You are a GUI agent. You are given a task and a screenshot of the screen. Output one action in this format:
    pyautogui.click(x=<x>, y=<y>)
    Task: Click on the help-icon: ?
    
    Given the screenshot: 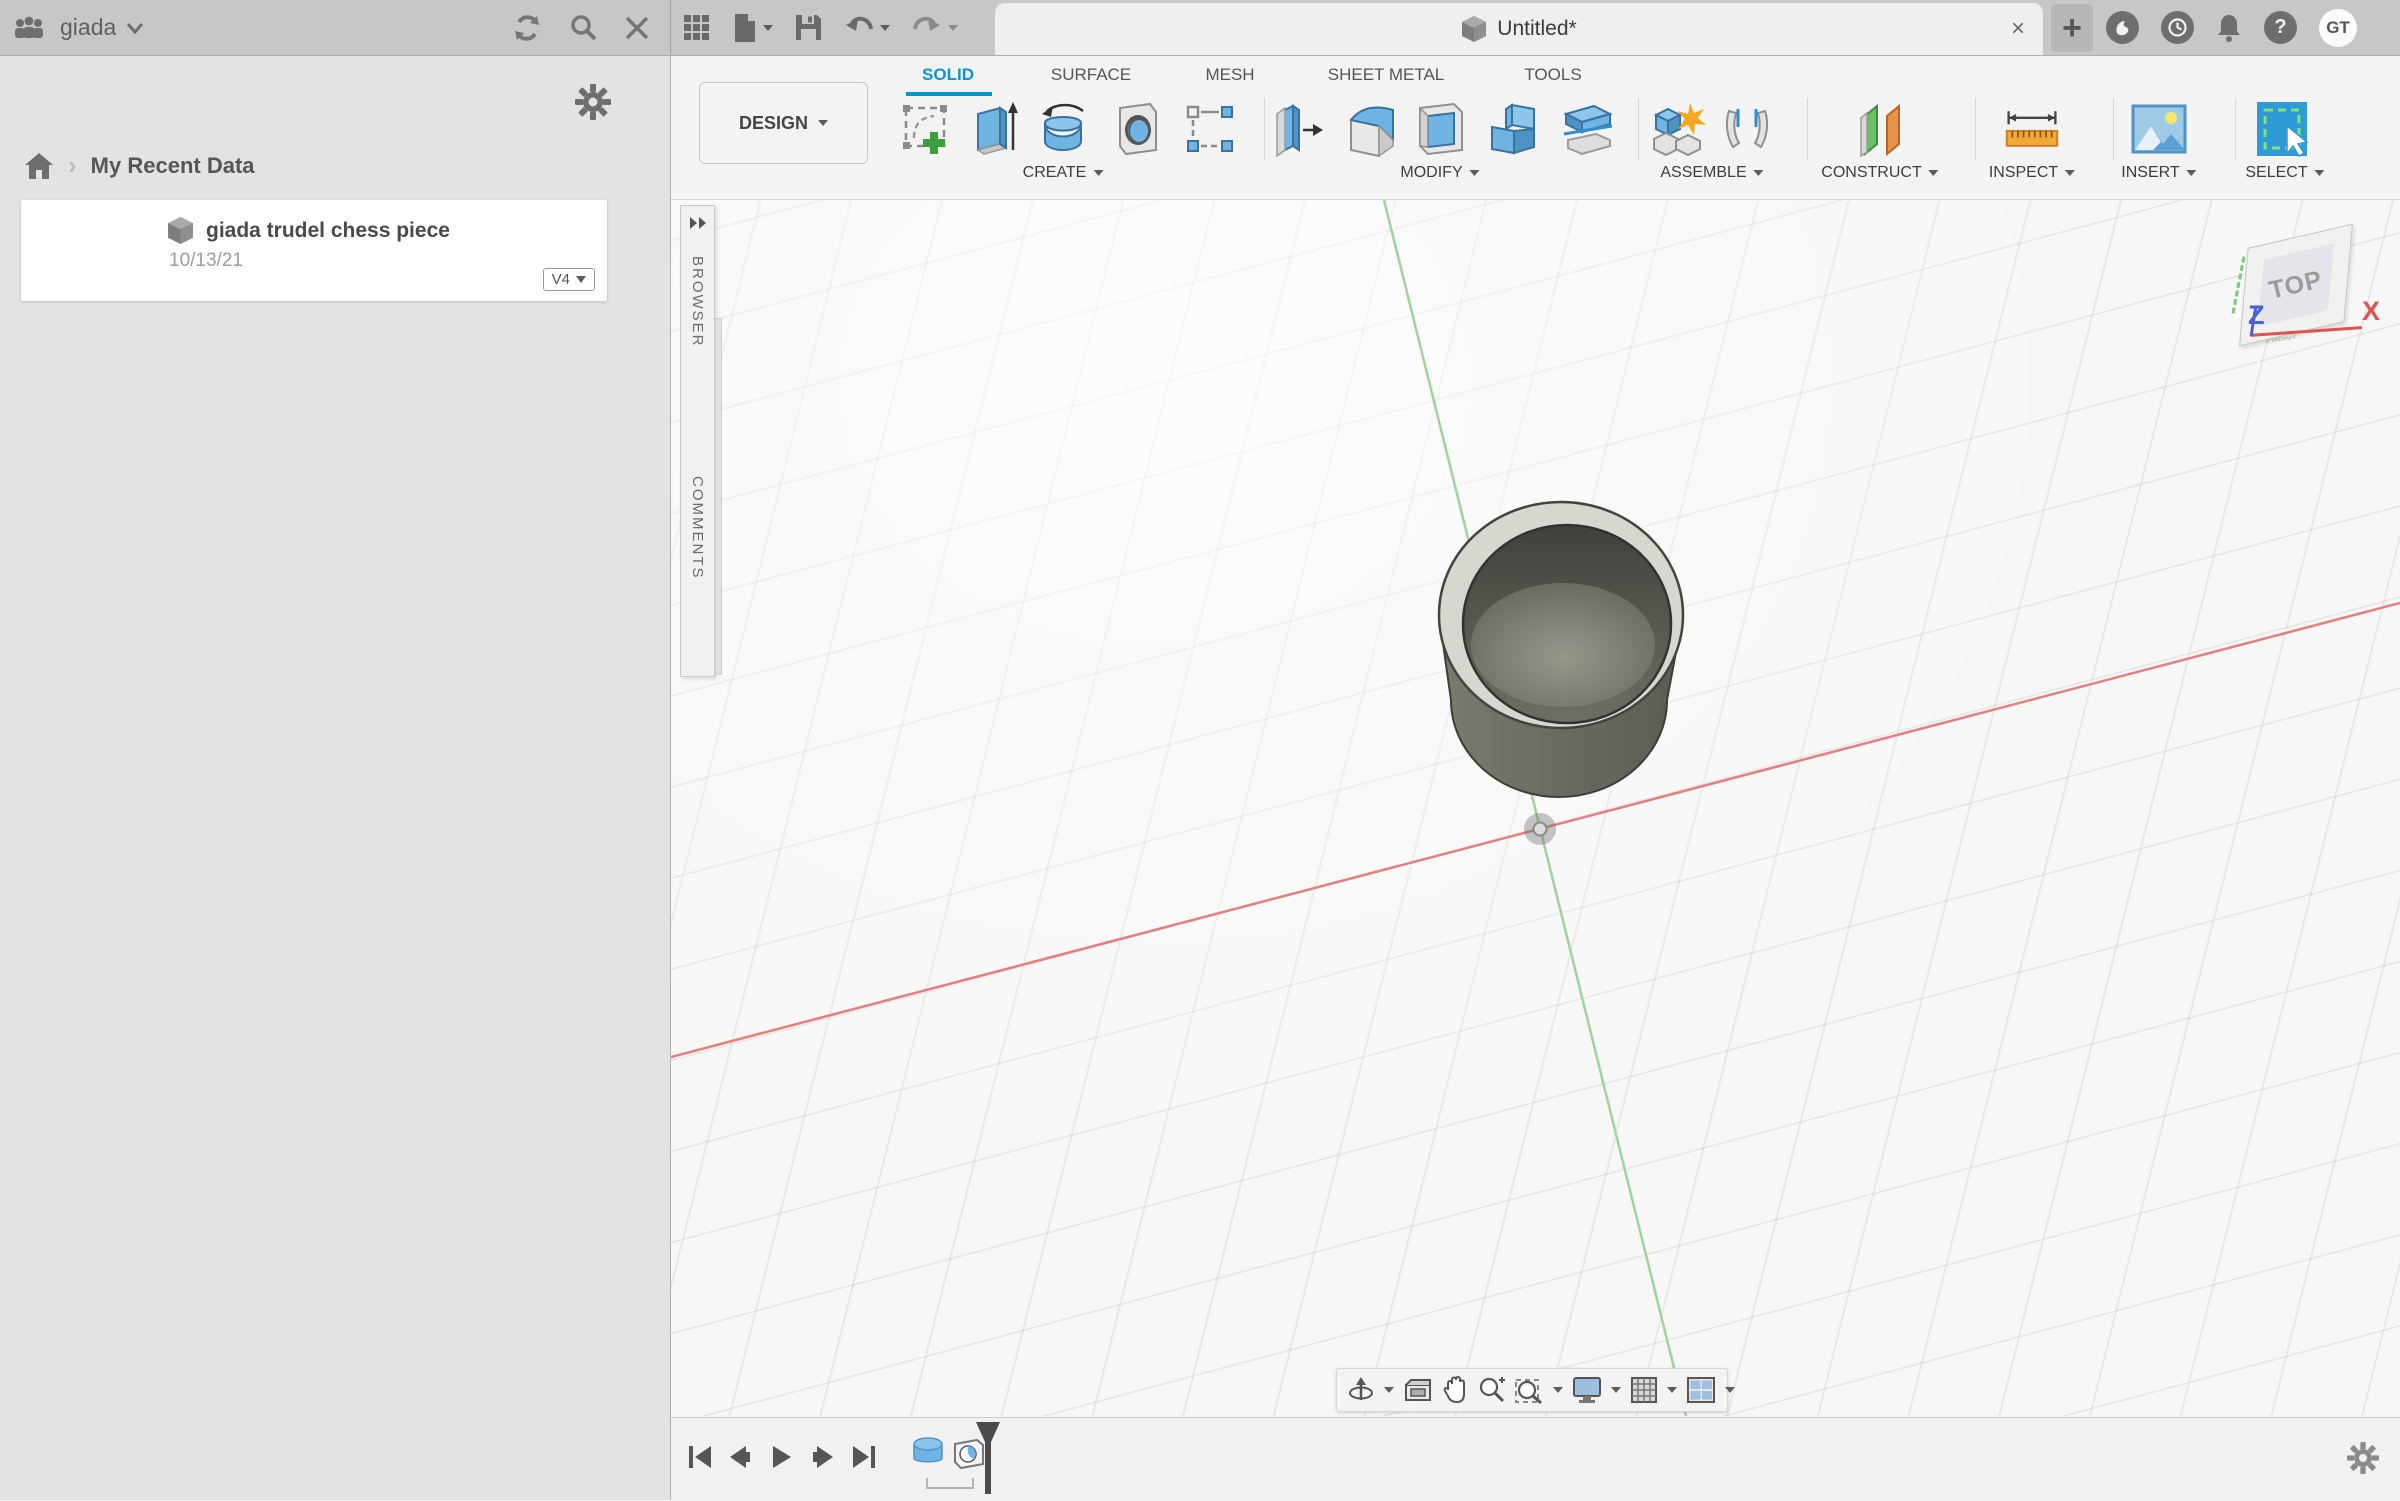 What is the action you would take?
    pyautogui.click(x=2280, y=27)
    